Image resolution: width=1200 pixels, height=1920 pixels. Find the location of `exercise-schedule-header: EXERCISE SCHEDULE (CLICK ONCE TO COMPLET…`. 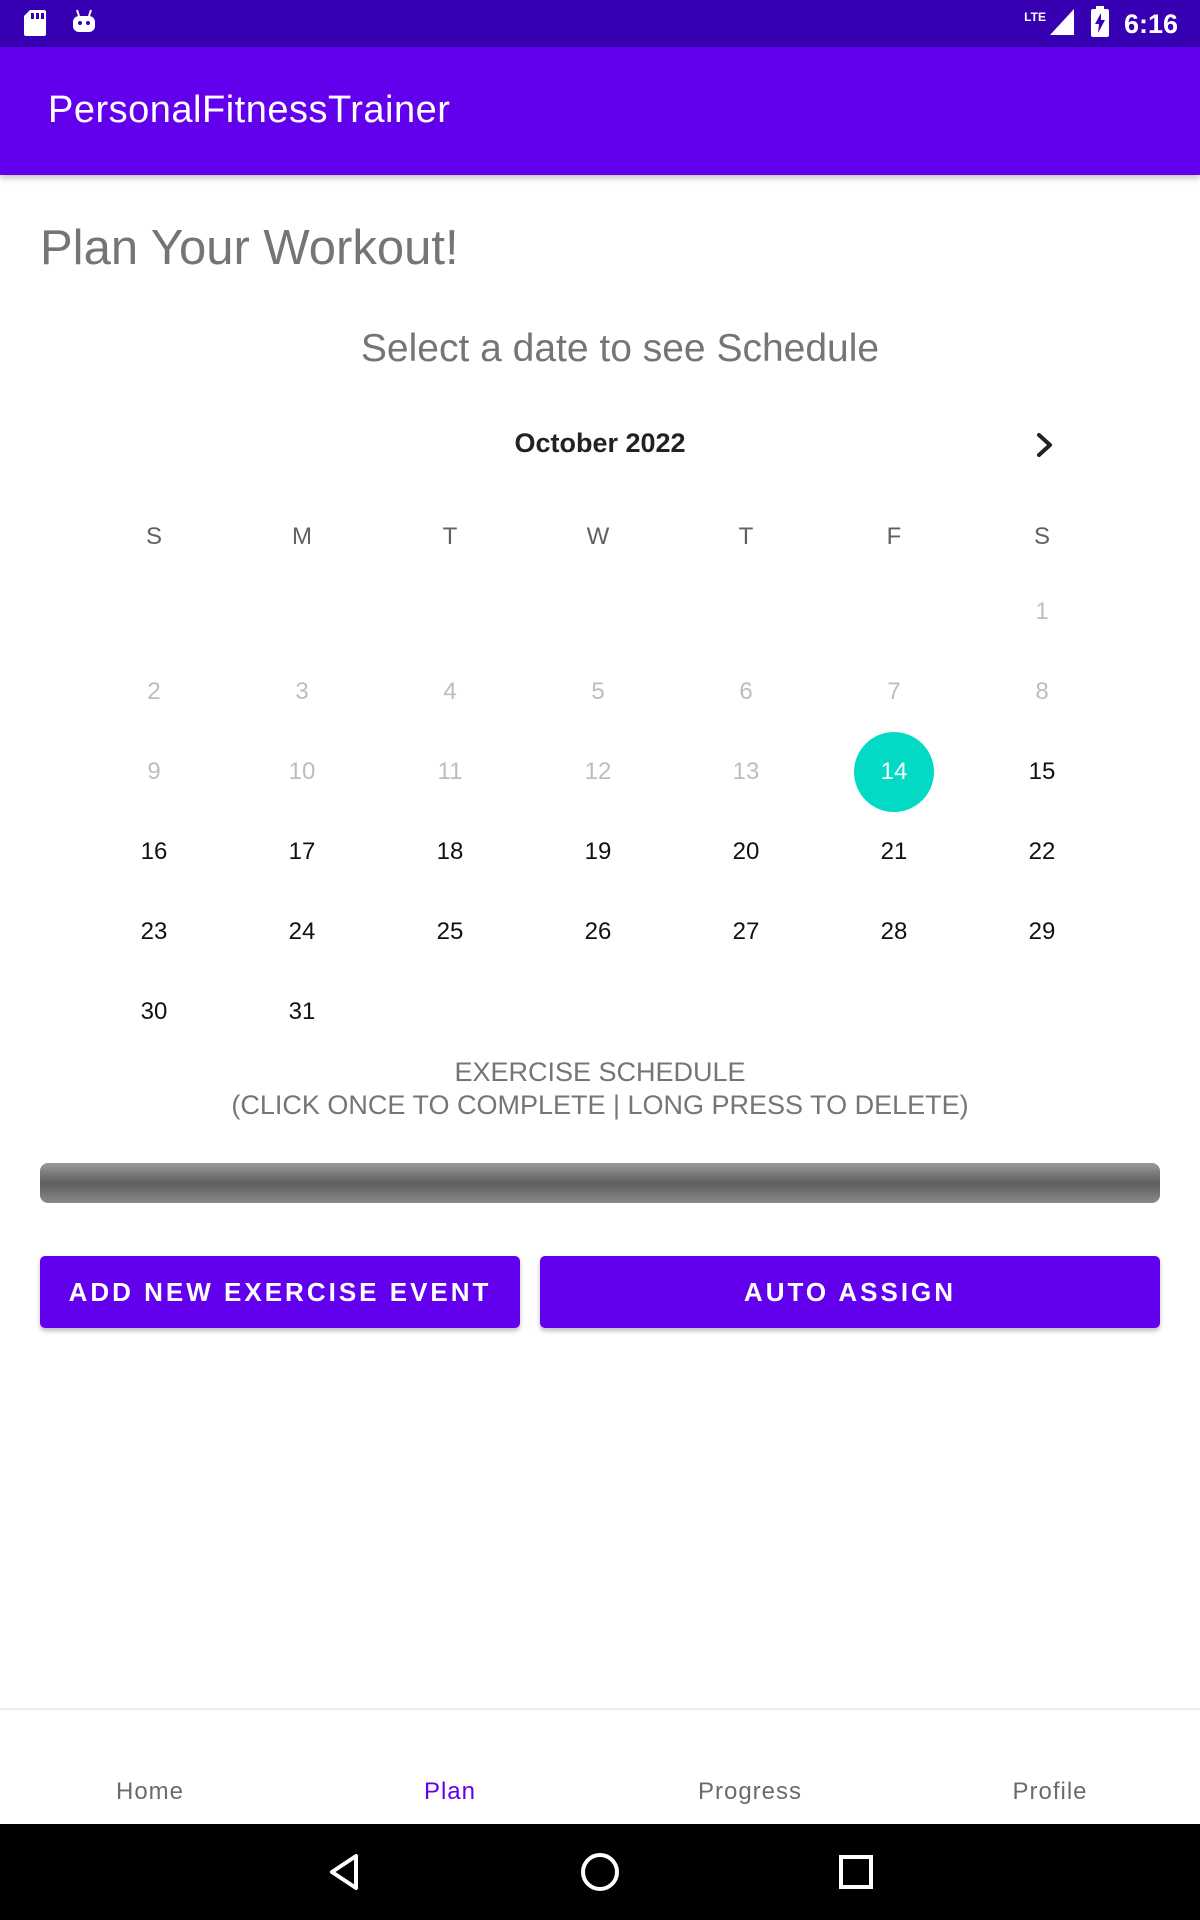

exercise-schedule-header: EXERCISE SCHEDULE (CLICK ONCE TO COMPLET… is located at coordinates (600, 1089).